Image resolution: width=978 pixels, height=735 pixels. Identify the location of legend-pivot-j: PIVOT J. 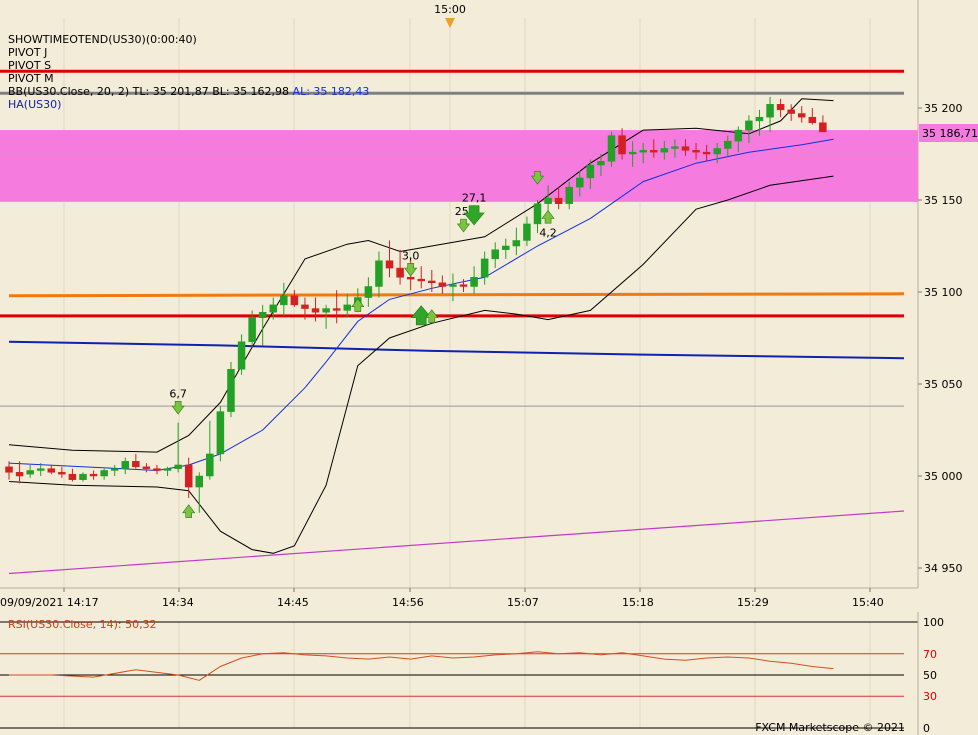
(27, 52).